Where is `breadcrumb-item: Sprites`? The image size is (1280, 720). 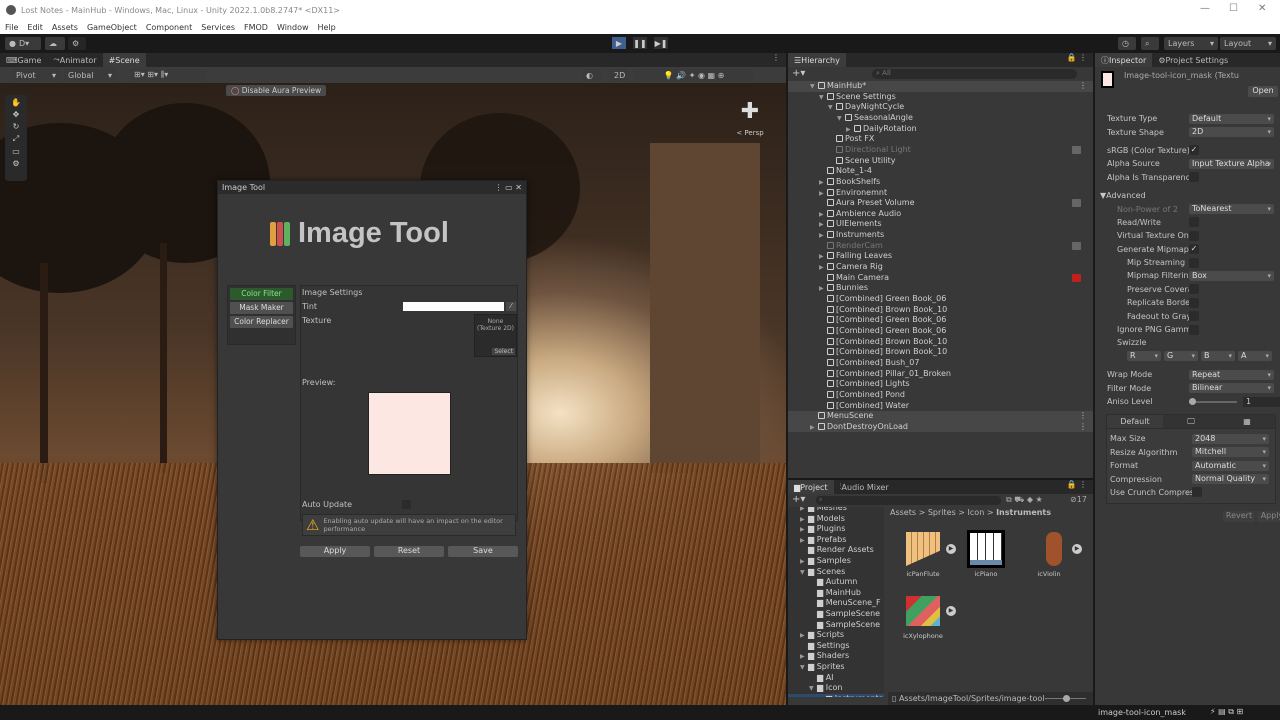
breadcrumb-item: Sprites is located at coordinates (942, 512).